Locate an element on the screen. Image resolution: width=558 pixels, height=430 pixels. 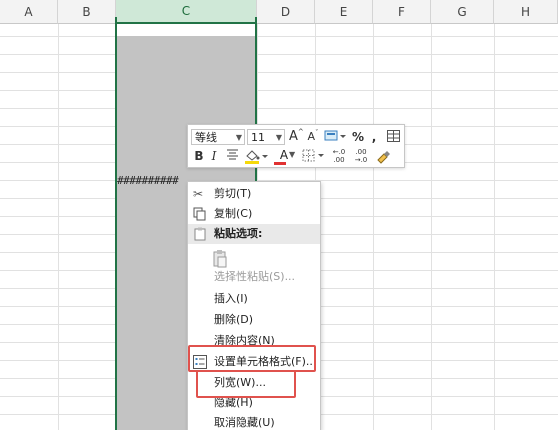
font-color-swatch is located at coordinates (280, 163).